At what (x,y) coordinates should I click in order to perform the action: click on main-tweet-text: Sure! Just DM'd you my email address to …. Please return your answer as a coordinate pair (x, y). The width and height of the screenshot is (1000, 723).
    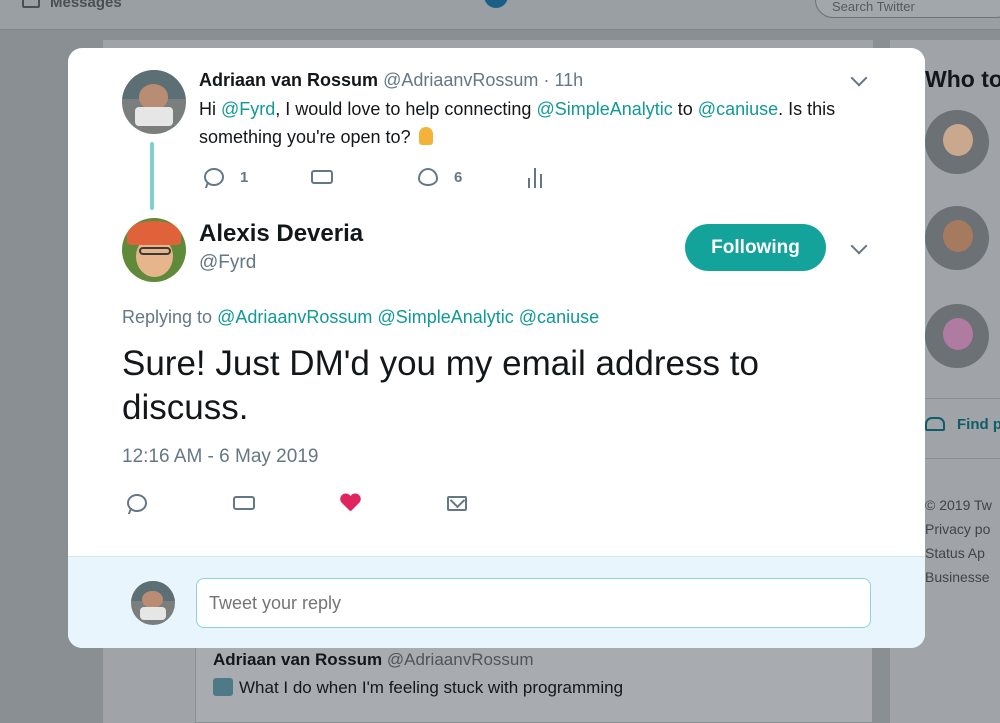
    Looking at the image, I should click on (440, 385).